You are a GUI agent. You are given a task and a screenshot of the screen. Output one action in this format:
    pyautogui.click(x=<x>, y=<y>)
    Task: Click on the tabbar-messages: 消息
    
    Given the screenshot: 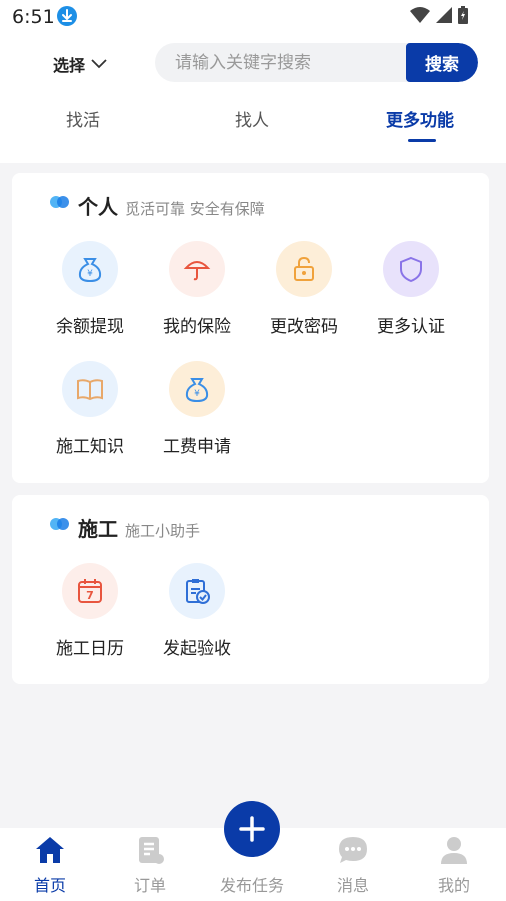 What is the action you would take?
    pyautogui.click(x=353, y=864)
    